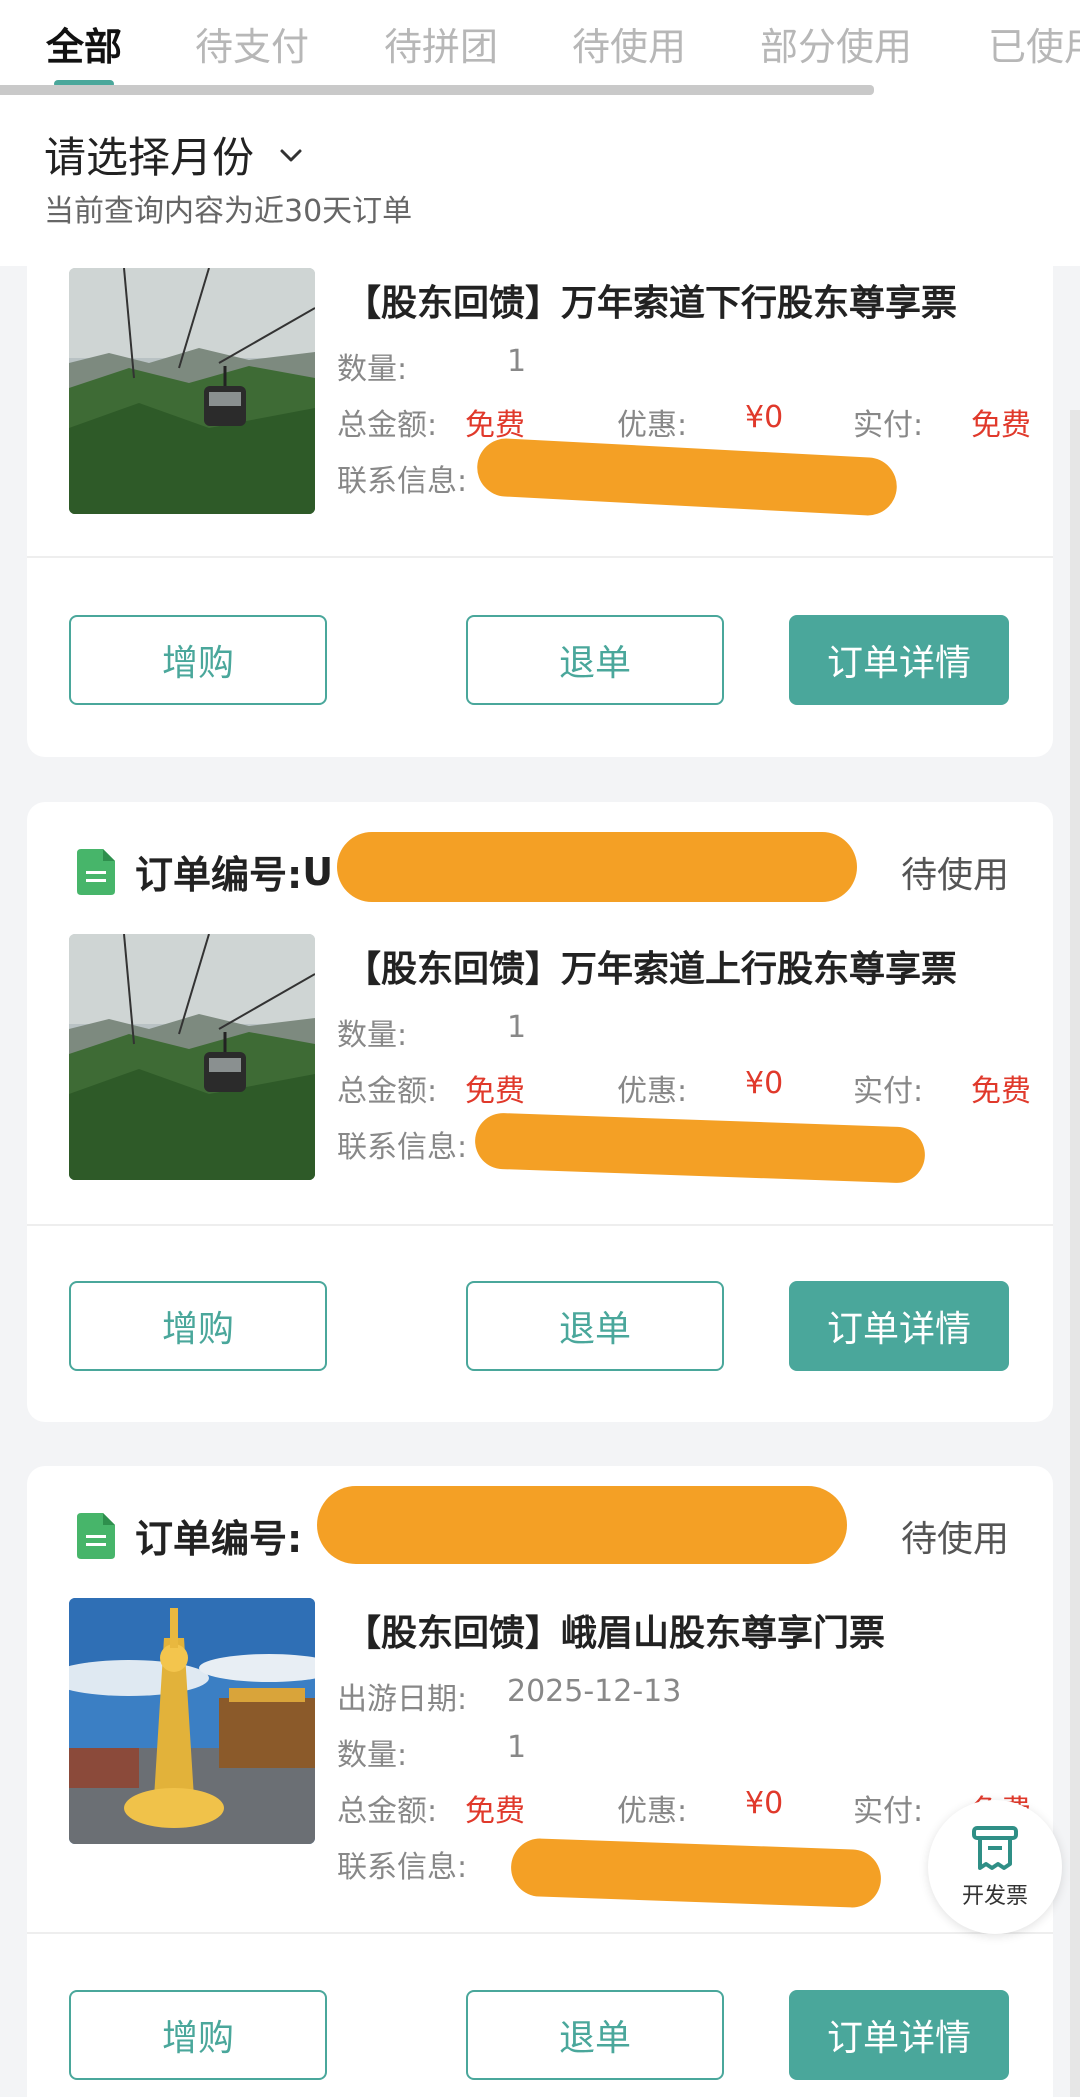 This screenshot has width=1080, height=2097. What do you see at coordinates (291, 155) in the screenshot?
I see `chevron-down-icon` at bounding box center [291, 155].